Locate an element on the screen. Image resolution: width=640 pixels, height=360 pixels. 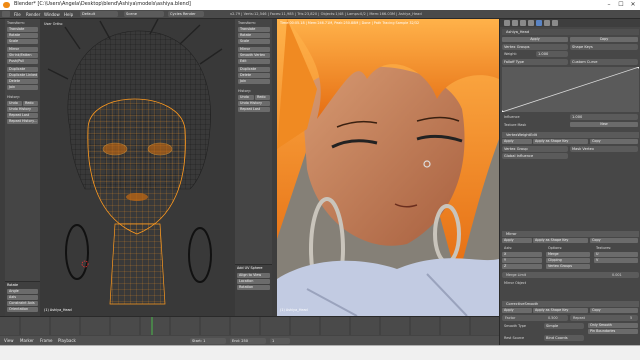
menu-window: Window is located at coordinates (52, 14).